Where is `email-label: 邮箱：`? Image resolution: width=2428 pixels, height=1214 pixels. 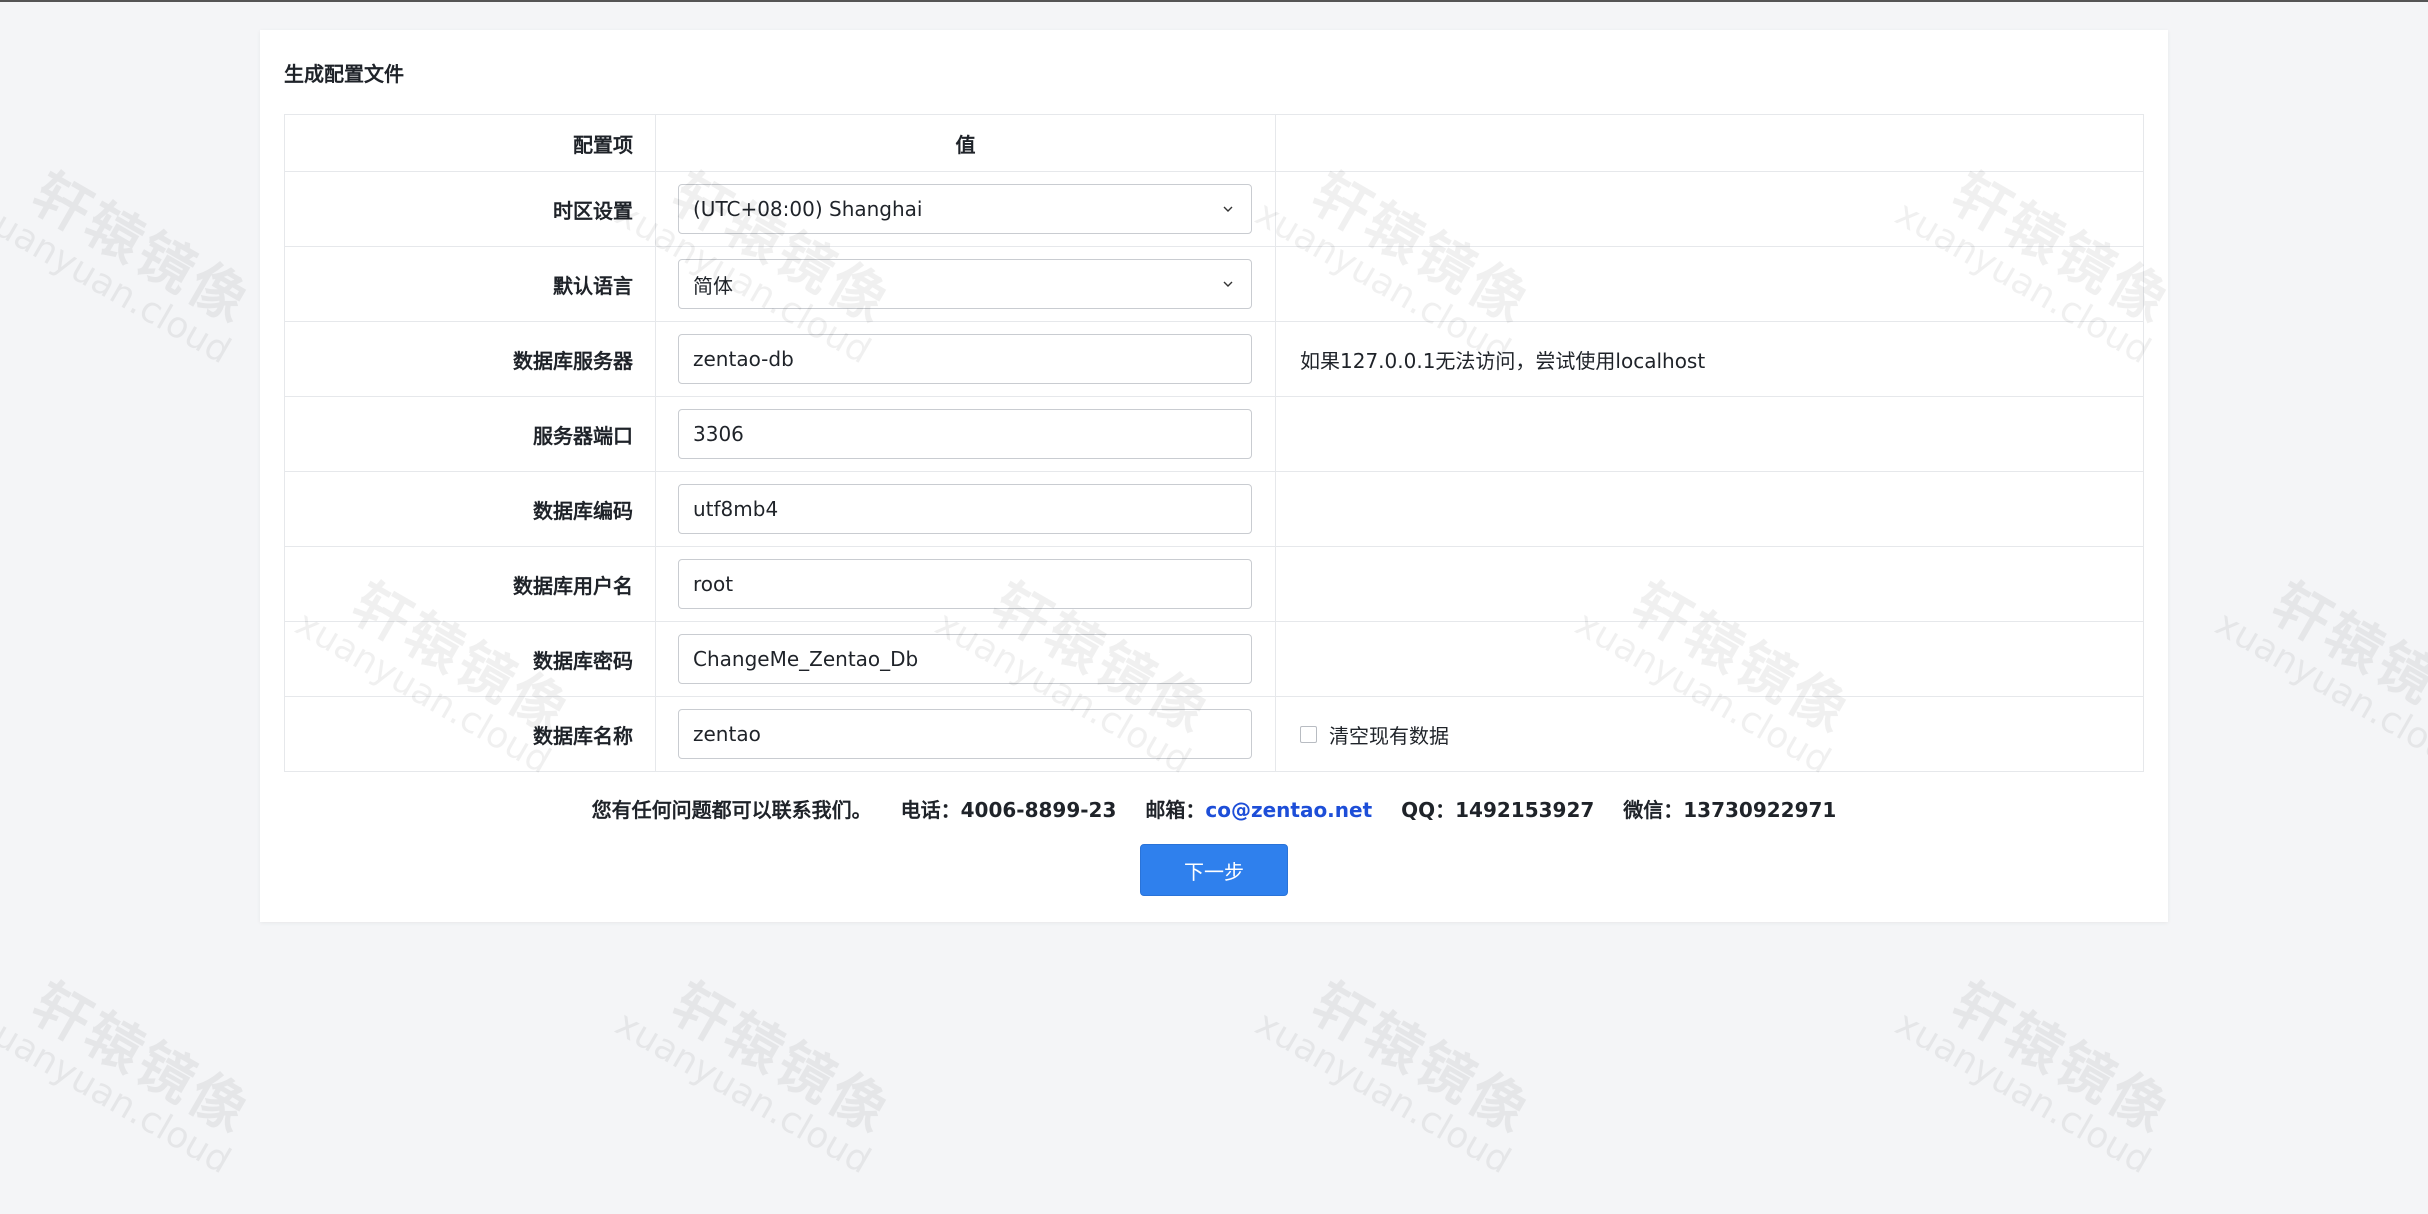
email-label: 邮箱： is located at coordinates (1175, 810).